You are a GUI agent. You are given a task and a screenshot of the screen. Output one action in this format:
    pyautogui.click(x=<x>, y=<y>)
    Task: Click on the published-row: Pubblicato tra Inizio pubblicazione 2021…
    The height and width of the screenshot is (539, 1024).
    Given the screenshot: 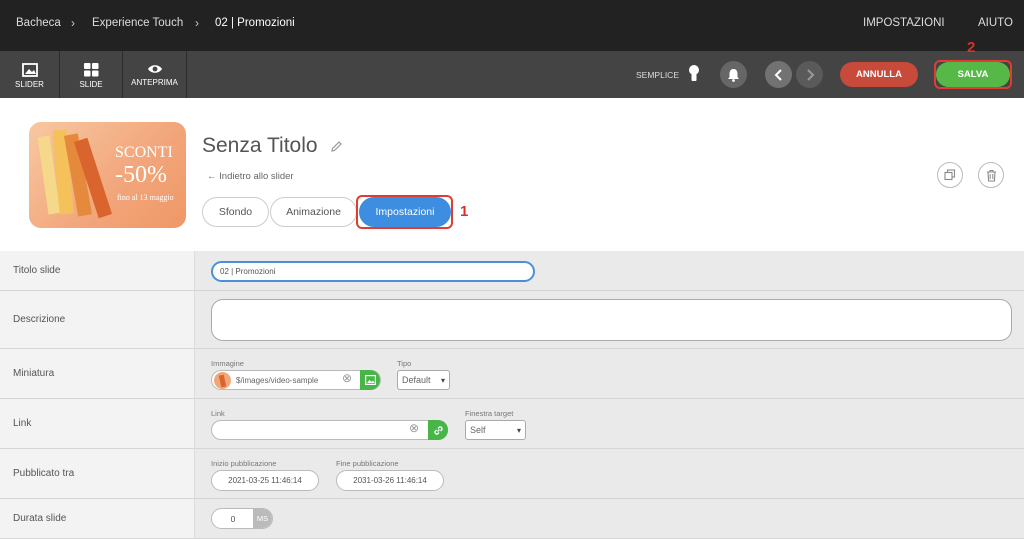 What is the action you would take?
    pyautogui.click(x=512, y=474)
    